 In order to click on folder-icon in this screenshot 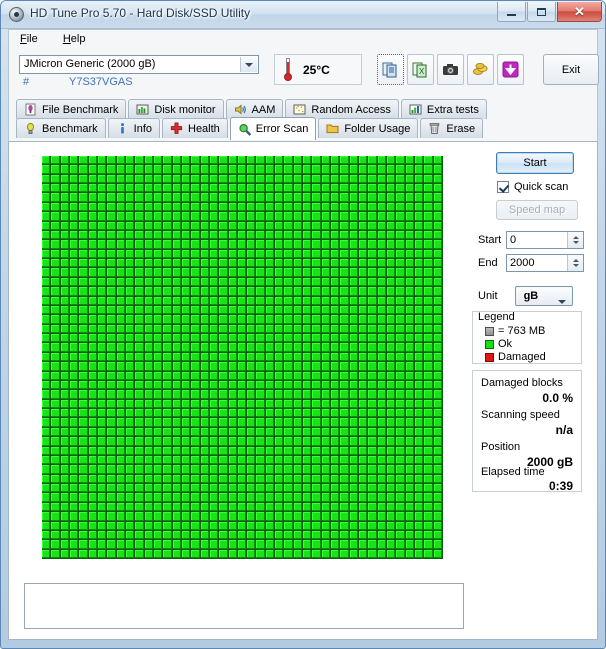, I will do `click(332, 128)`.